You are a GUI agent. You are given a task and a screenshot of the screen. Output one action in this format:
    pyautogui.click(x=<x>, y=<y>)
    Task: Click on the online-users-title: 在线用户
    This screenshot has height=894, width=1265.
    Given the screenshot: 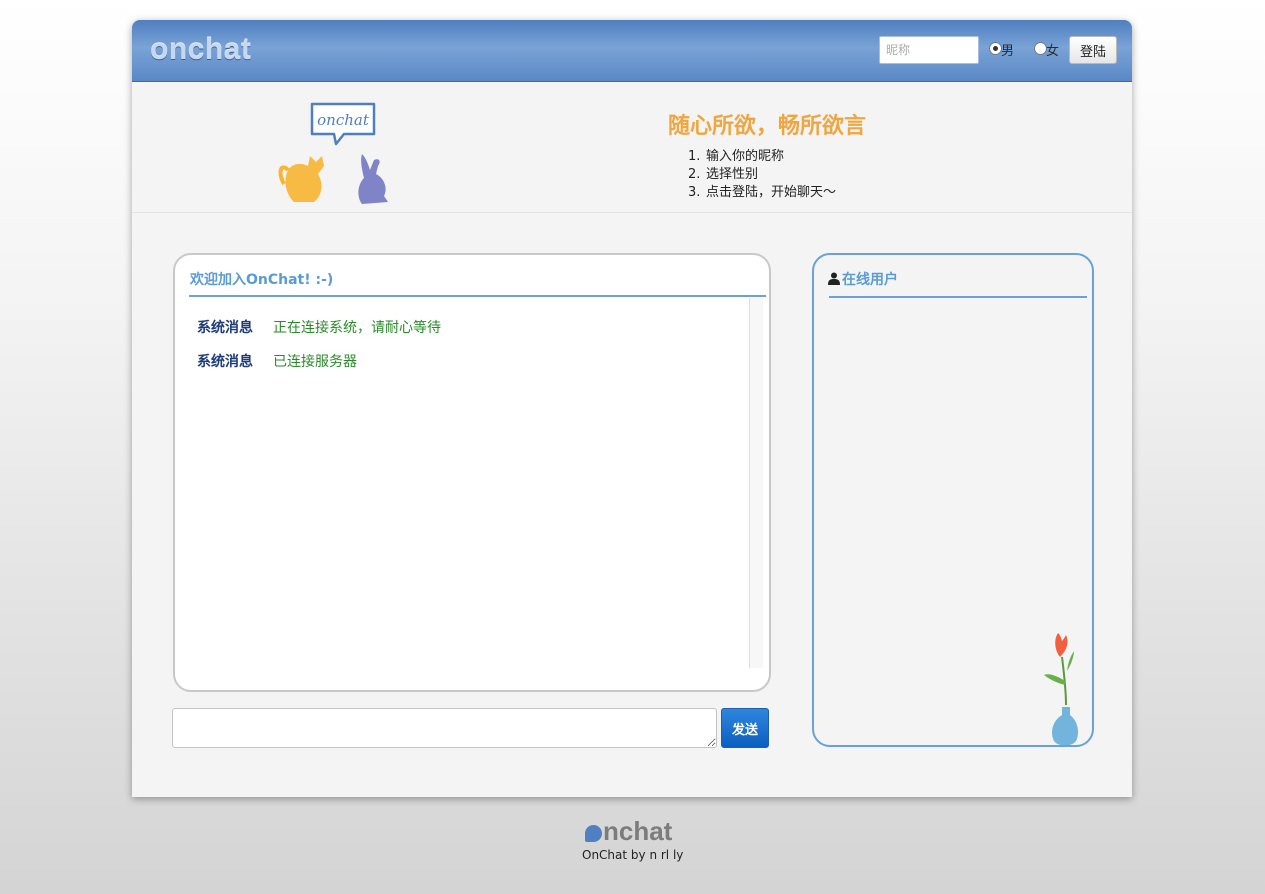 What is the action you would take?
    pyautogui.click(x=863, y=279)
    